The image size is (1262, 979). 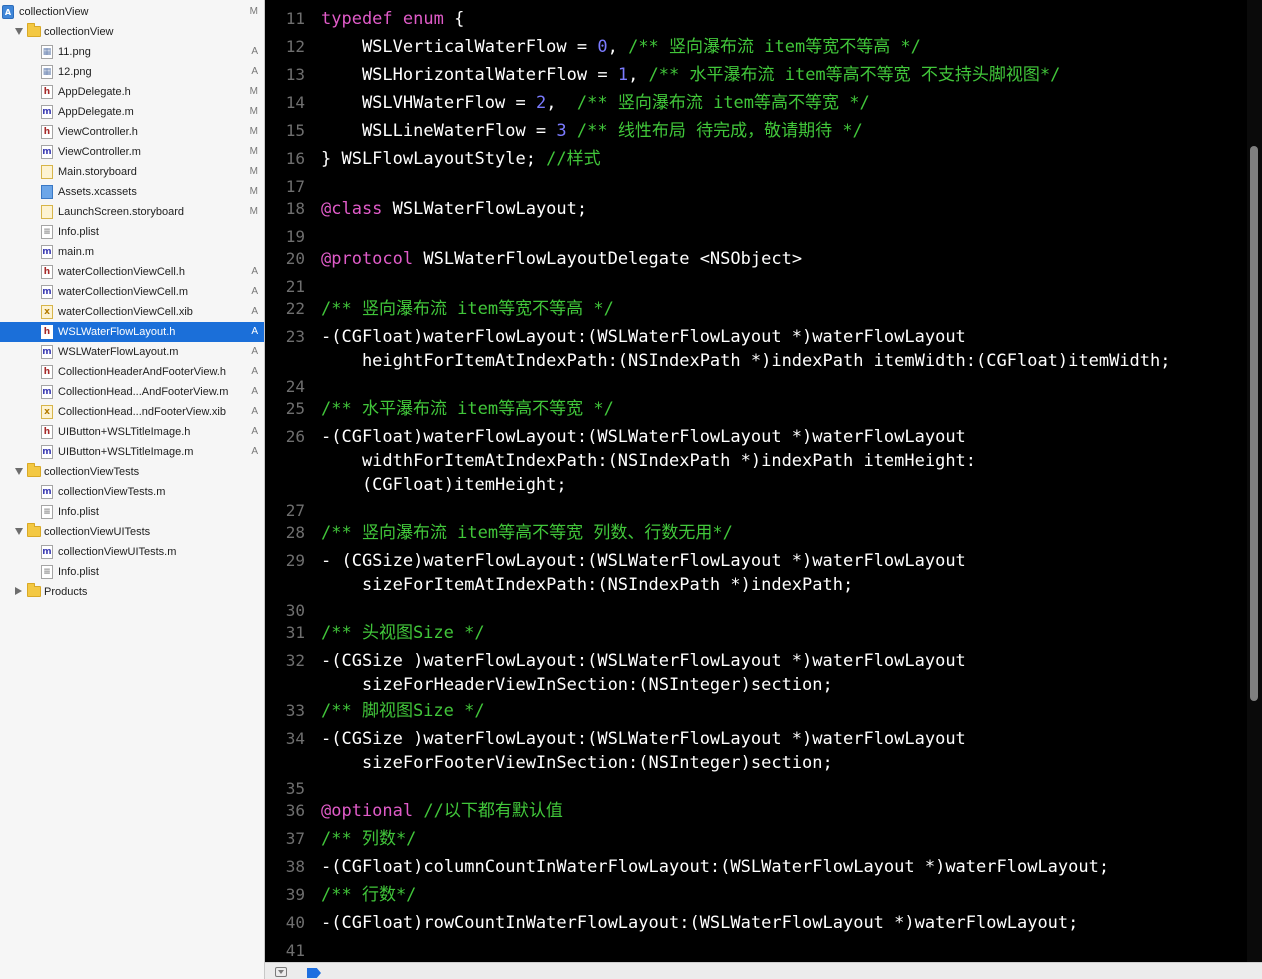 I want to click on code-line: /** 竖向瀑布流 item等高不等宽 列数、行数无用*/, so click(x=527, y=533).